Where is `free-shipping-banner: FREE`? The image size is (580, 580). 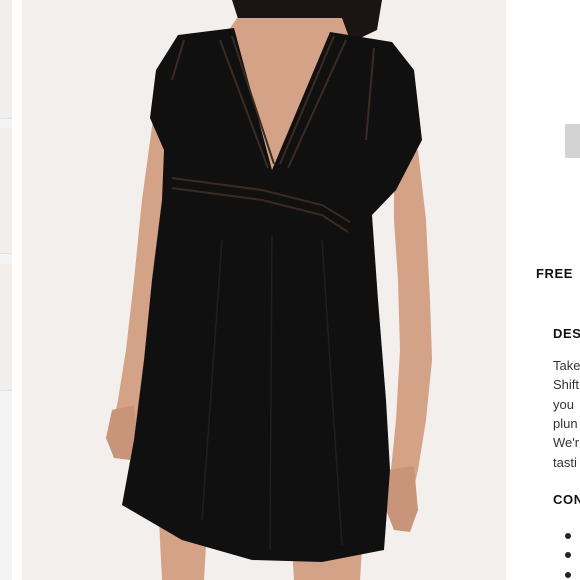 free-shipping-banner: FREE is located at coordinates (555, 273).